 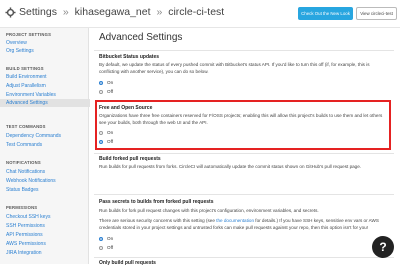 I want to click on sidebar-item-webhook-notifications: Webhook Notifications, so click(x=31, y=181).